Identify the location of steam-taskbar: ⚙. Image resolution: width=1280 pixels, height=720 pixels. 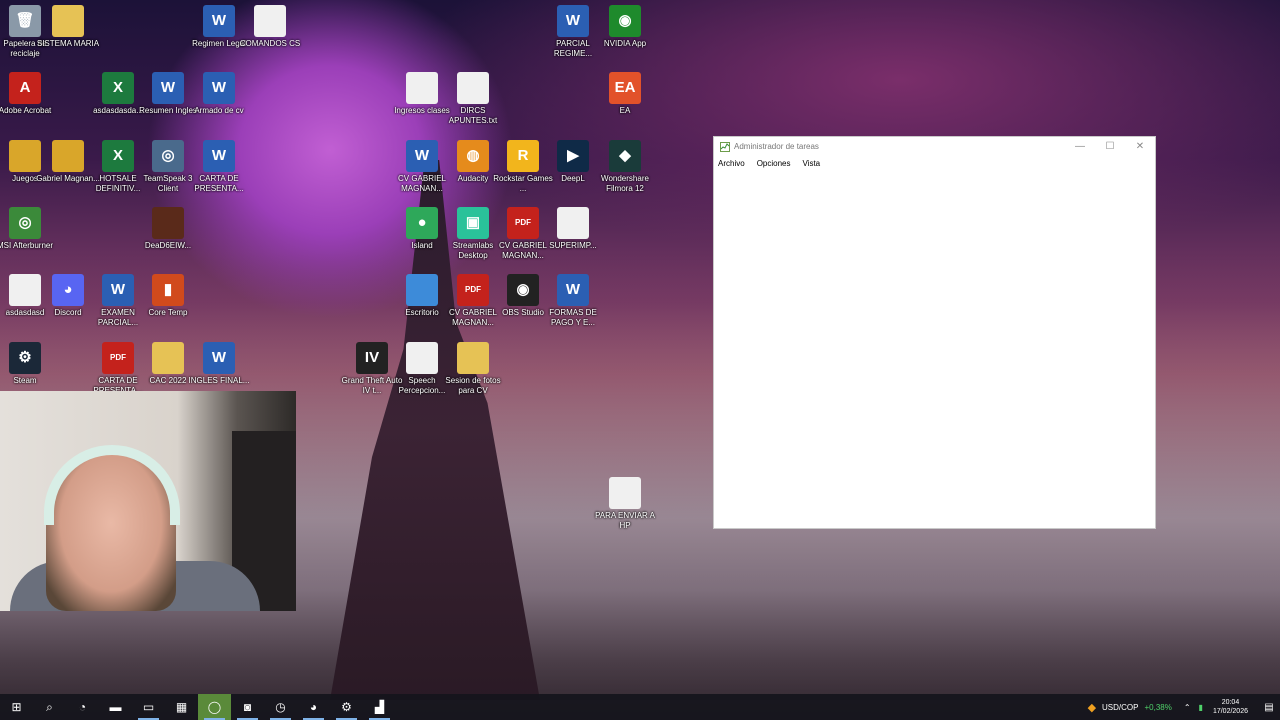
(346, 707).